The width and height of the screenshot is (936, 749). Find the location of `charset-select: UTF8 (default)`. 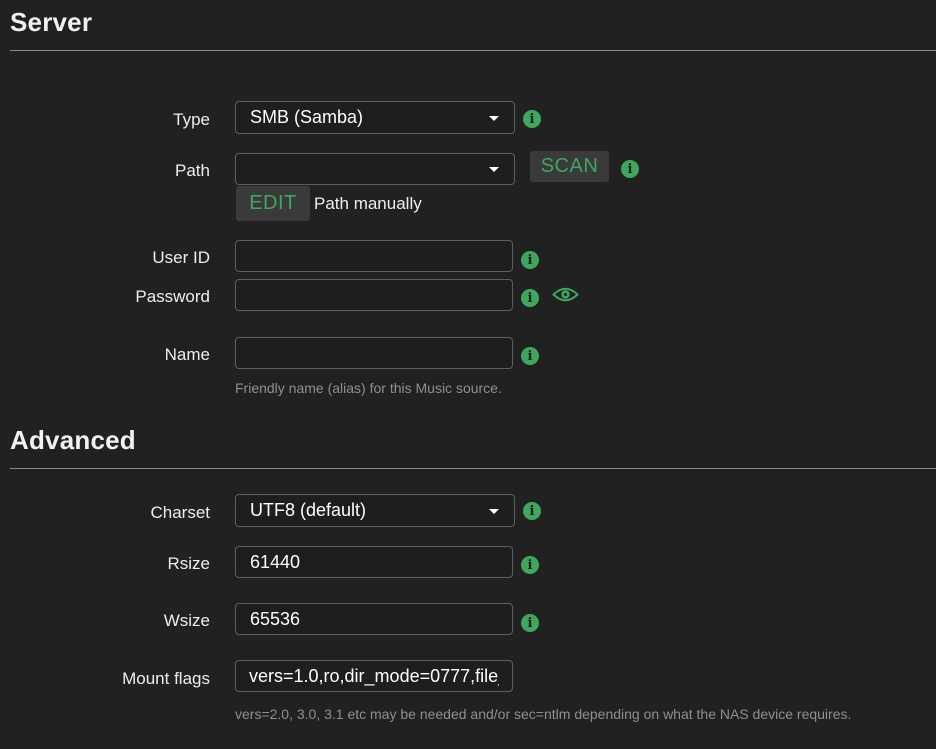

charset-select: UTF8 (default) is located at coordinates (375, 510).